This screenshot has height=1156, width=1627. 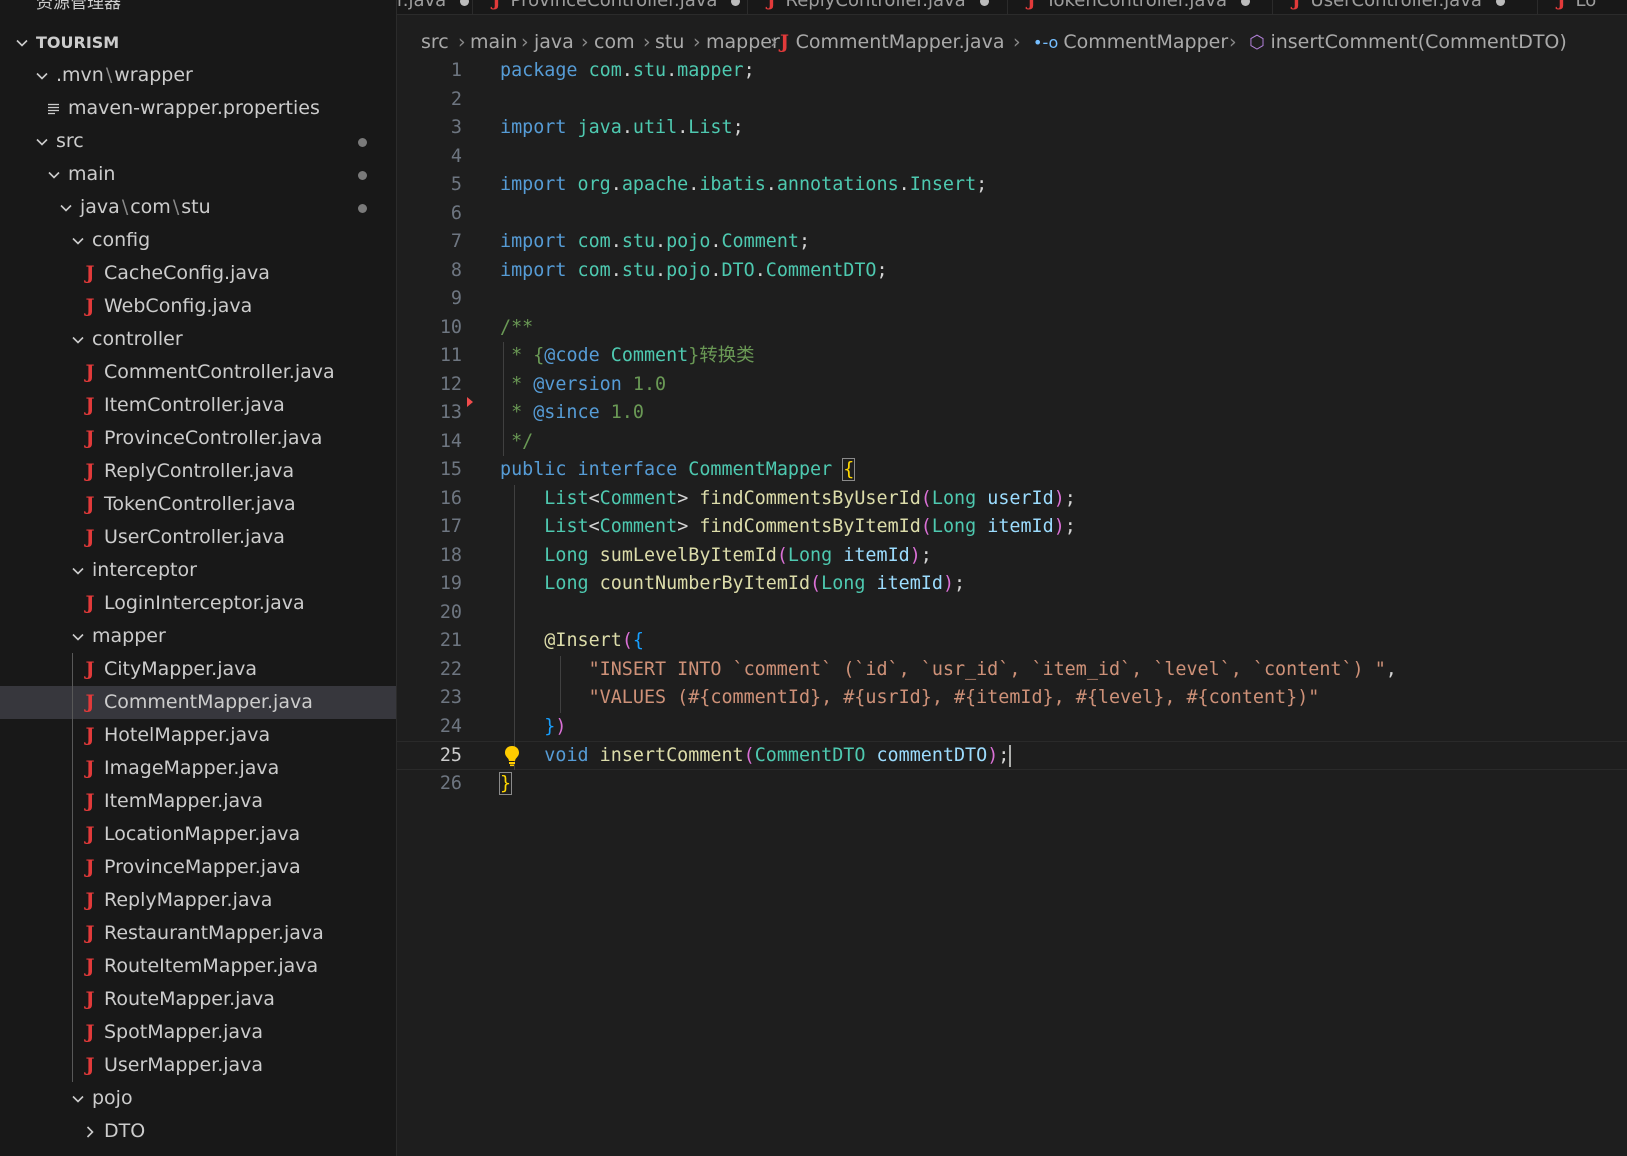 I want to click on breadcrumb-item: mapper, so click(x=743, y=42).